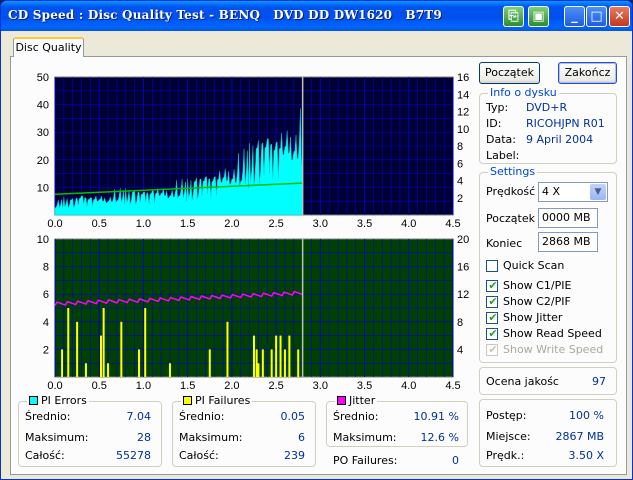 This screenshot has height=480, width=633. Describe the element at coordinates (463, 95) in the screenshot. I see `y-tick-label-right: 14` at that location.